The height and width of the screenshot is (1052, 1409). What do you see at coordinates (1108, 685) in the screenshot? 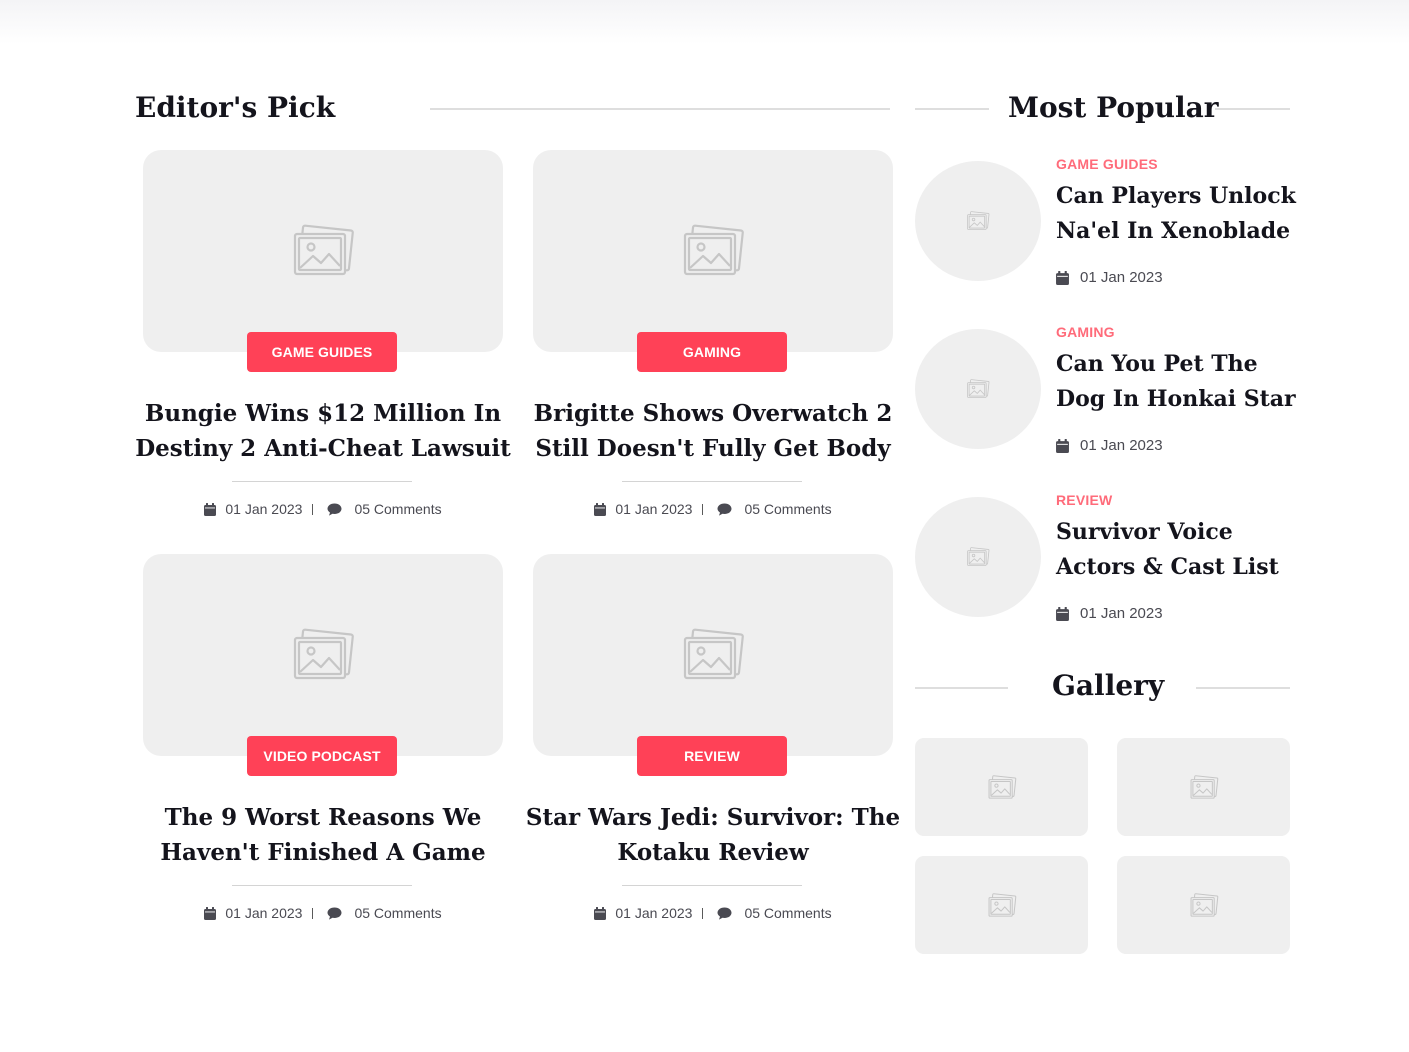
I see `gallery-heading: Gallery` at bounding box center [1108, 685].